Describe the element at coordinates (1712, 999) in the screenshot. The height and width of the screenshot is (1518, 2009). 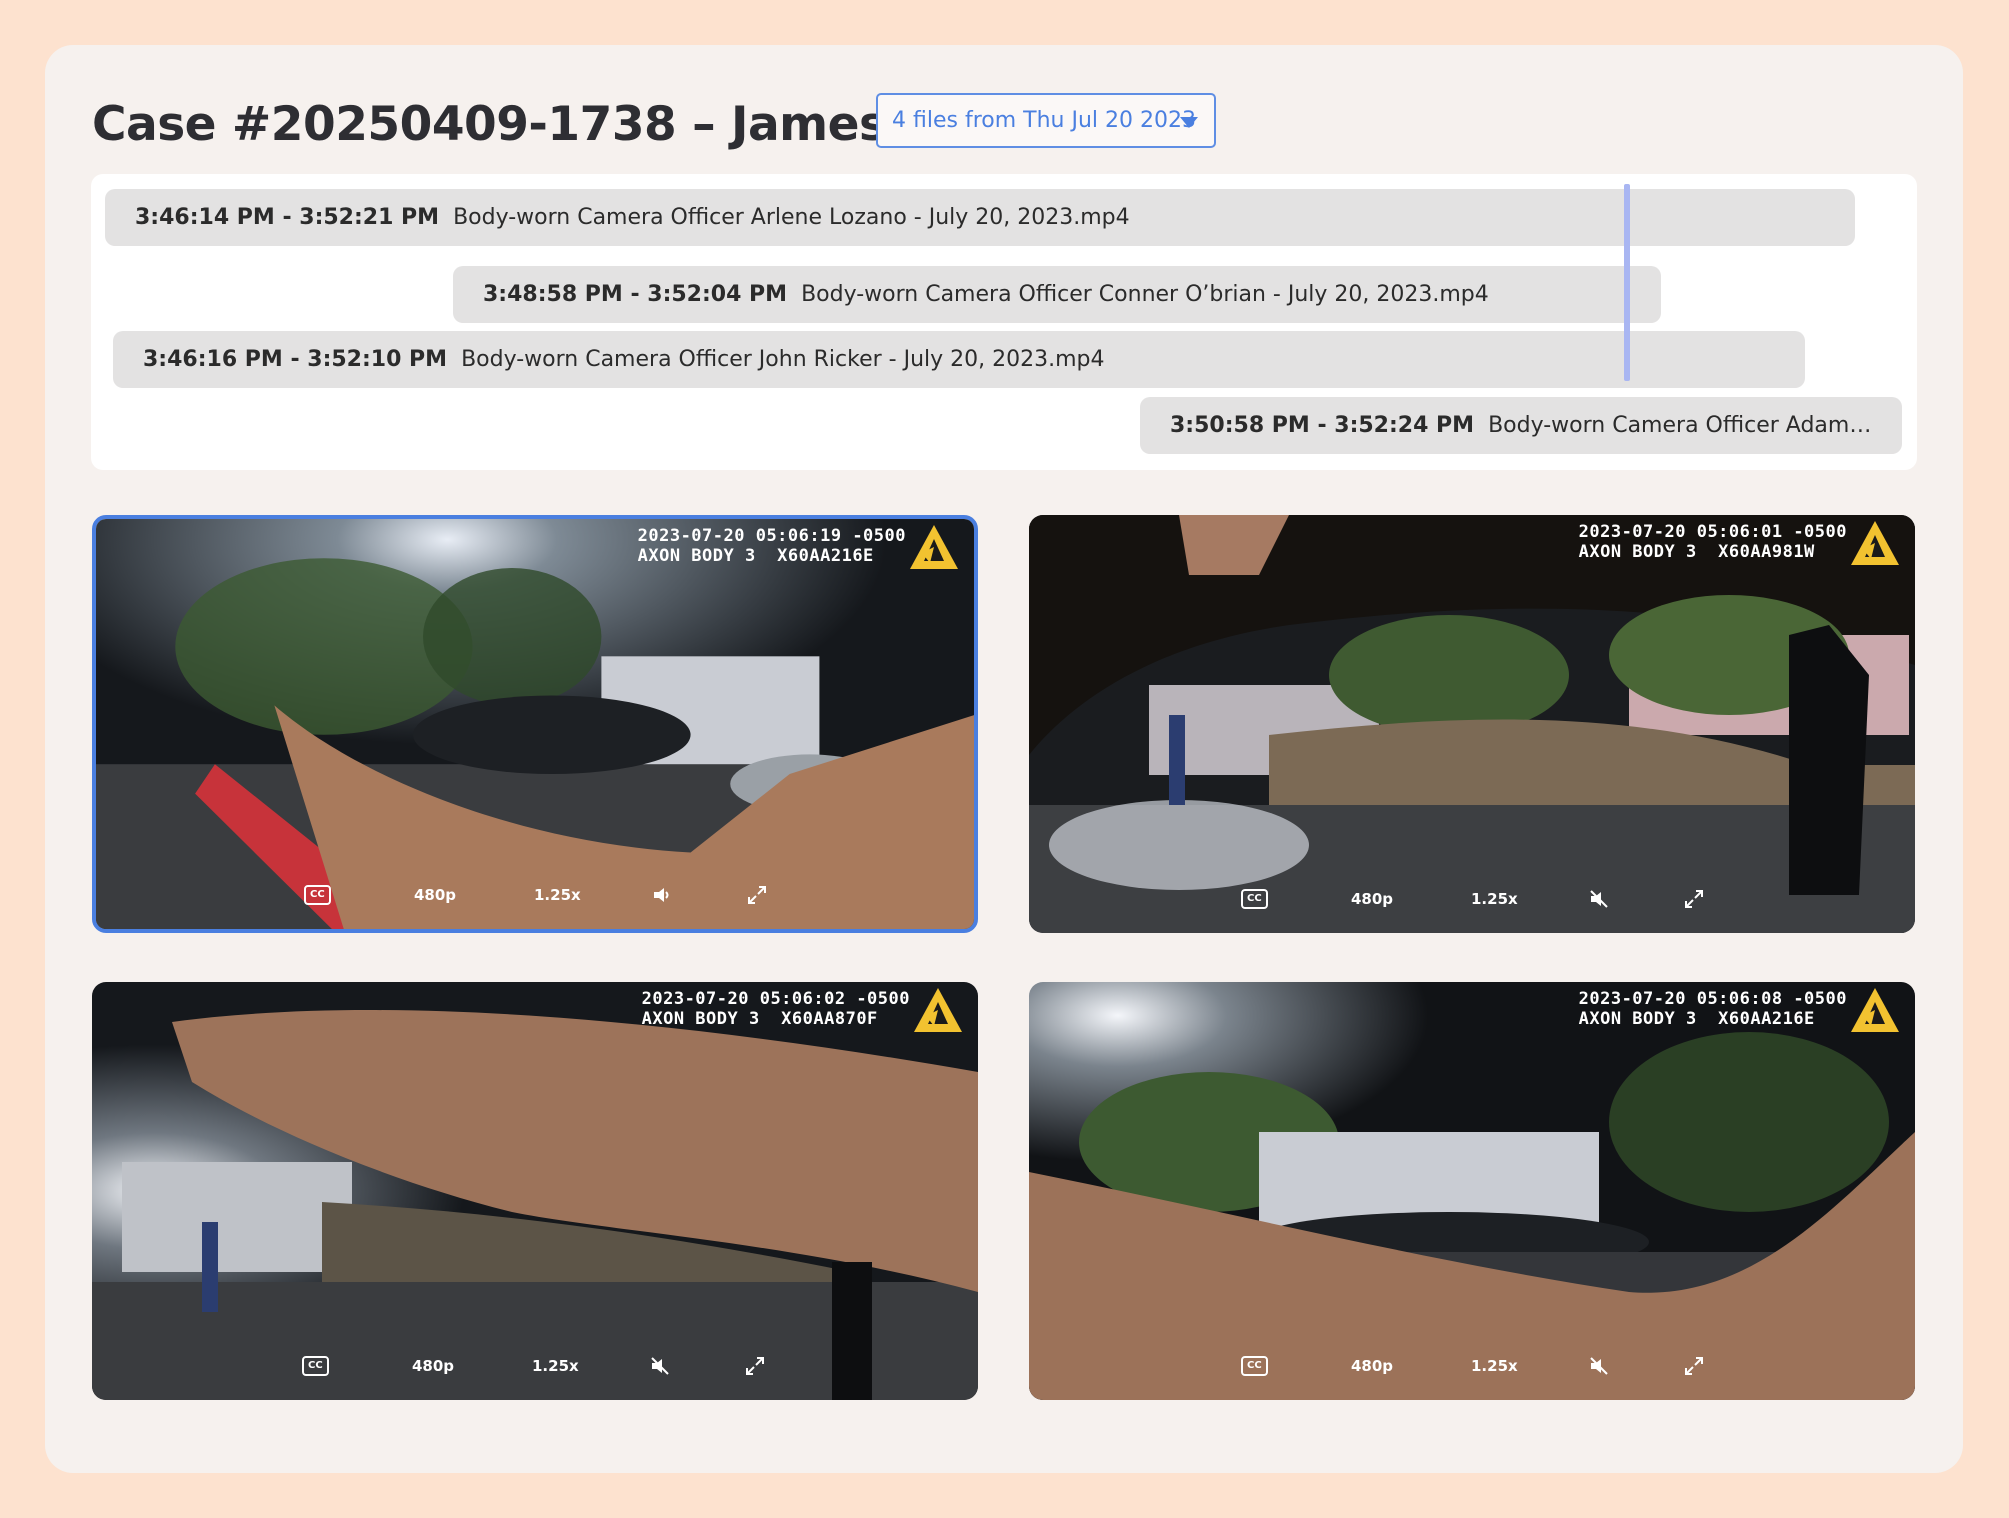
I see `video-timestamp: 2023-07-20 05:06:08 -0500` at that location.